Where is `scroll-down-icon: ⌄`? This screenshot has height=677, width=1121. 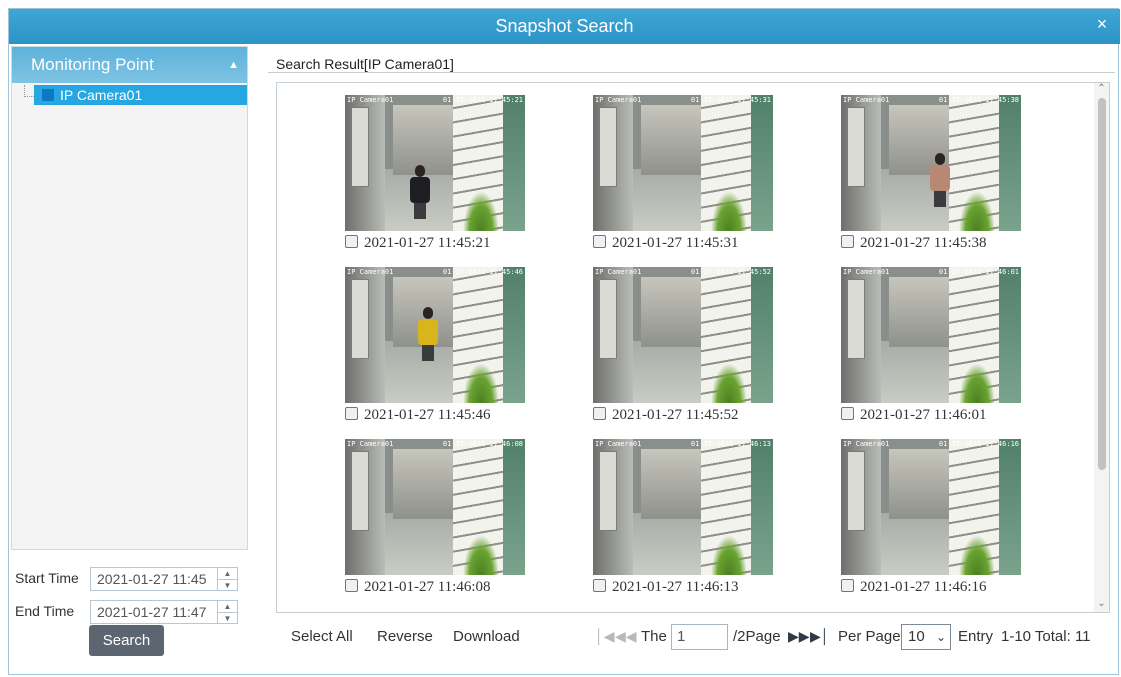 scroll-down-icon: ⌄ is located at coordinates (1101, 605).